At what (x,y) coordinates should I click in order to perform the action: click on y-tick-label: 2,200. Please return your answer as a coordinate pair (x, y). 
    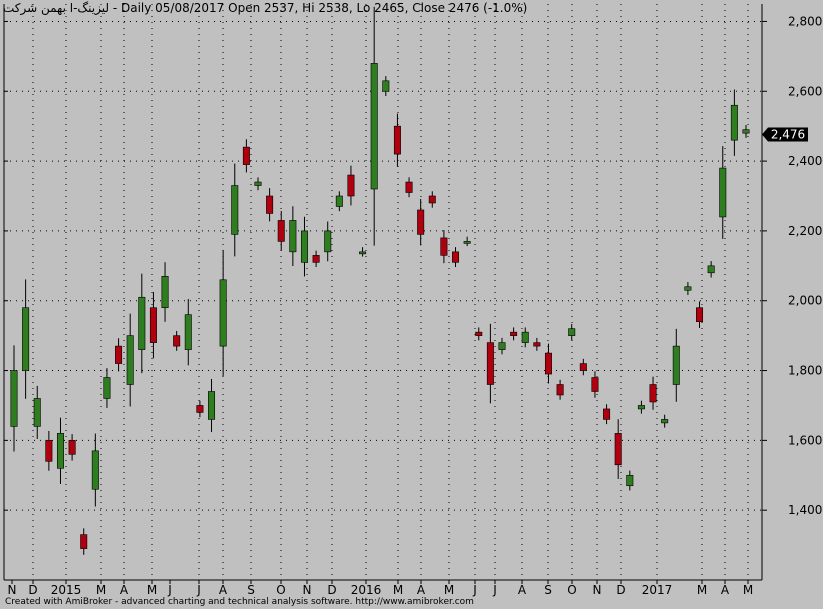
    Looking at the image, I should click on (805, 231).